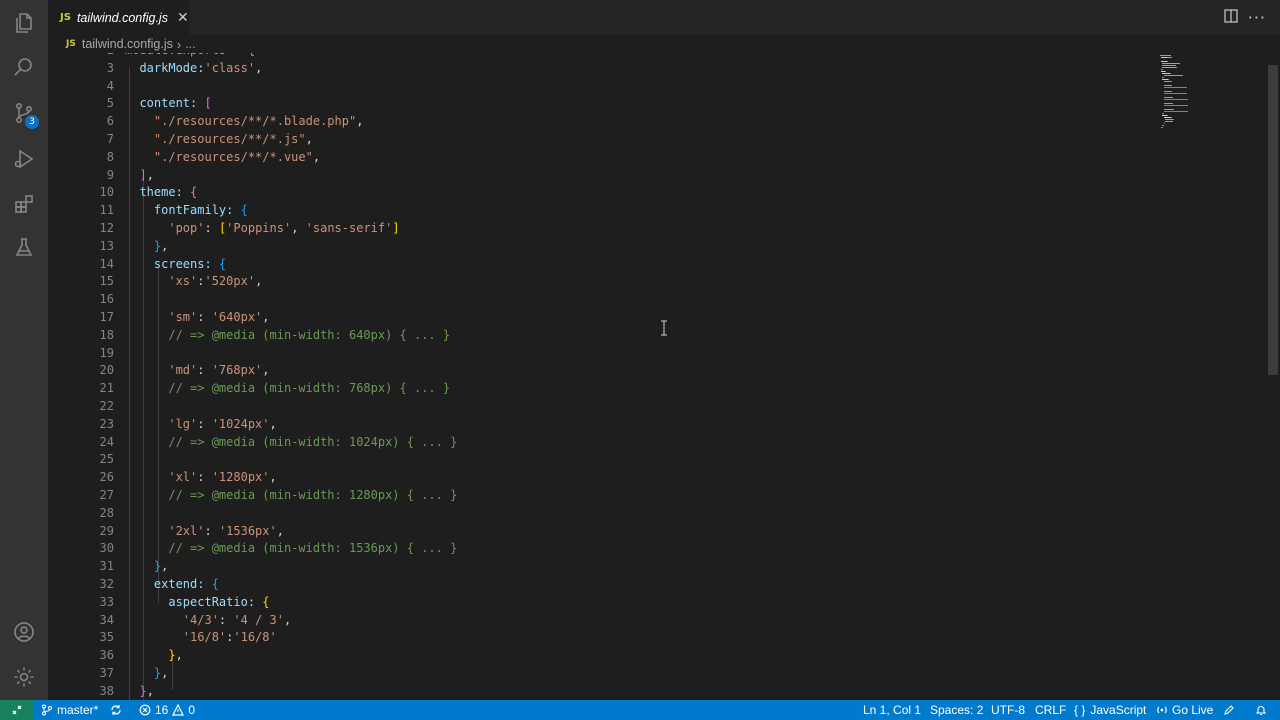 This screenshot has height=720, width=1280. Describe the element at coordinates (603, 532) in the screenshot. I see `code-line: 29 '2xl': '1536px',` at that location.